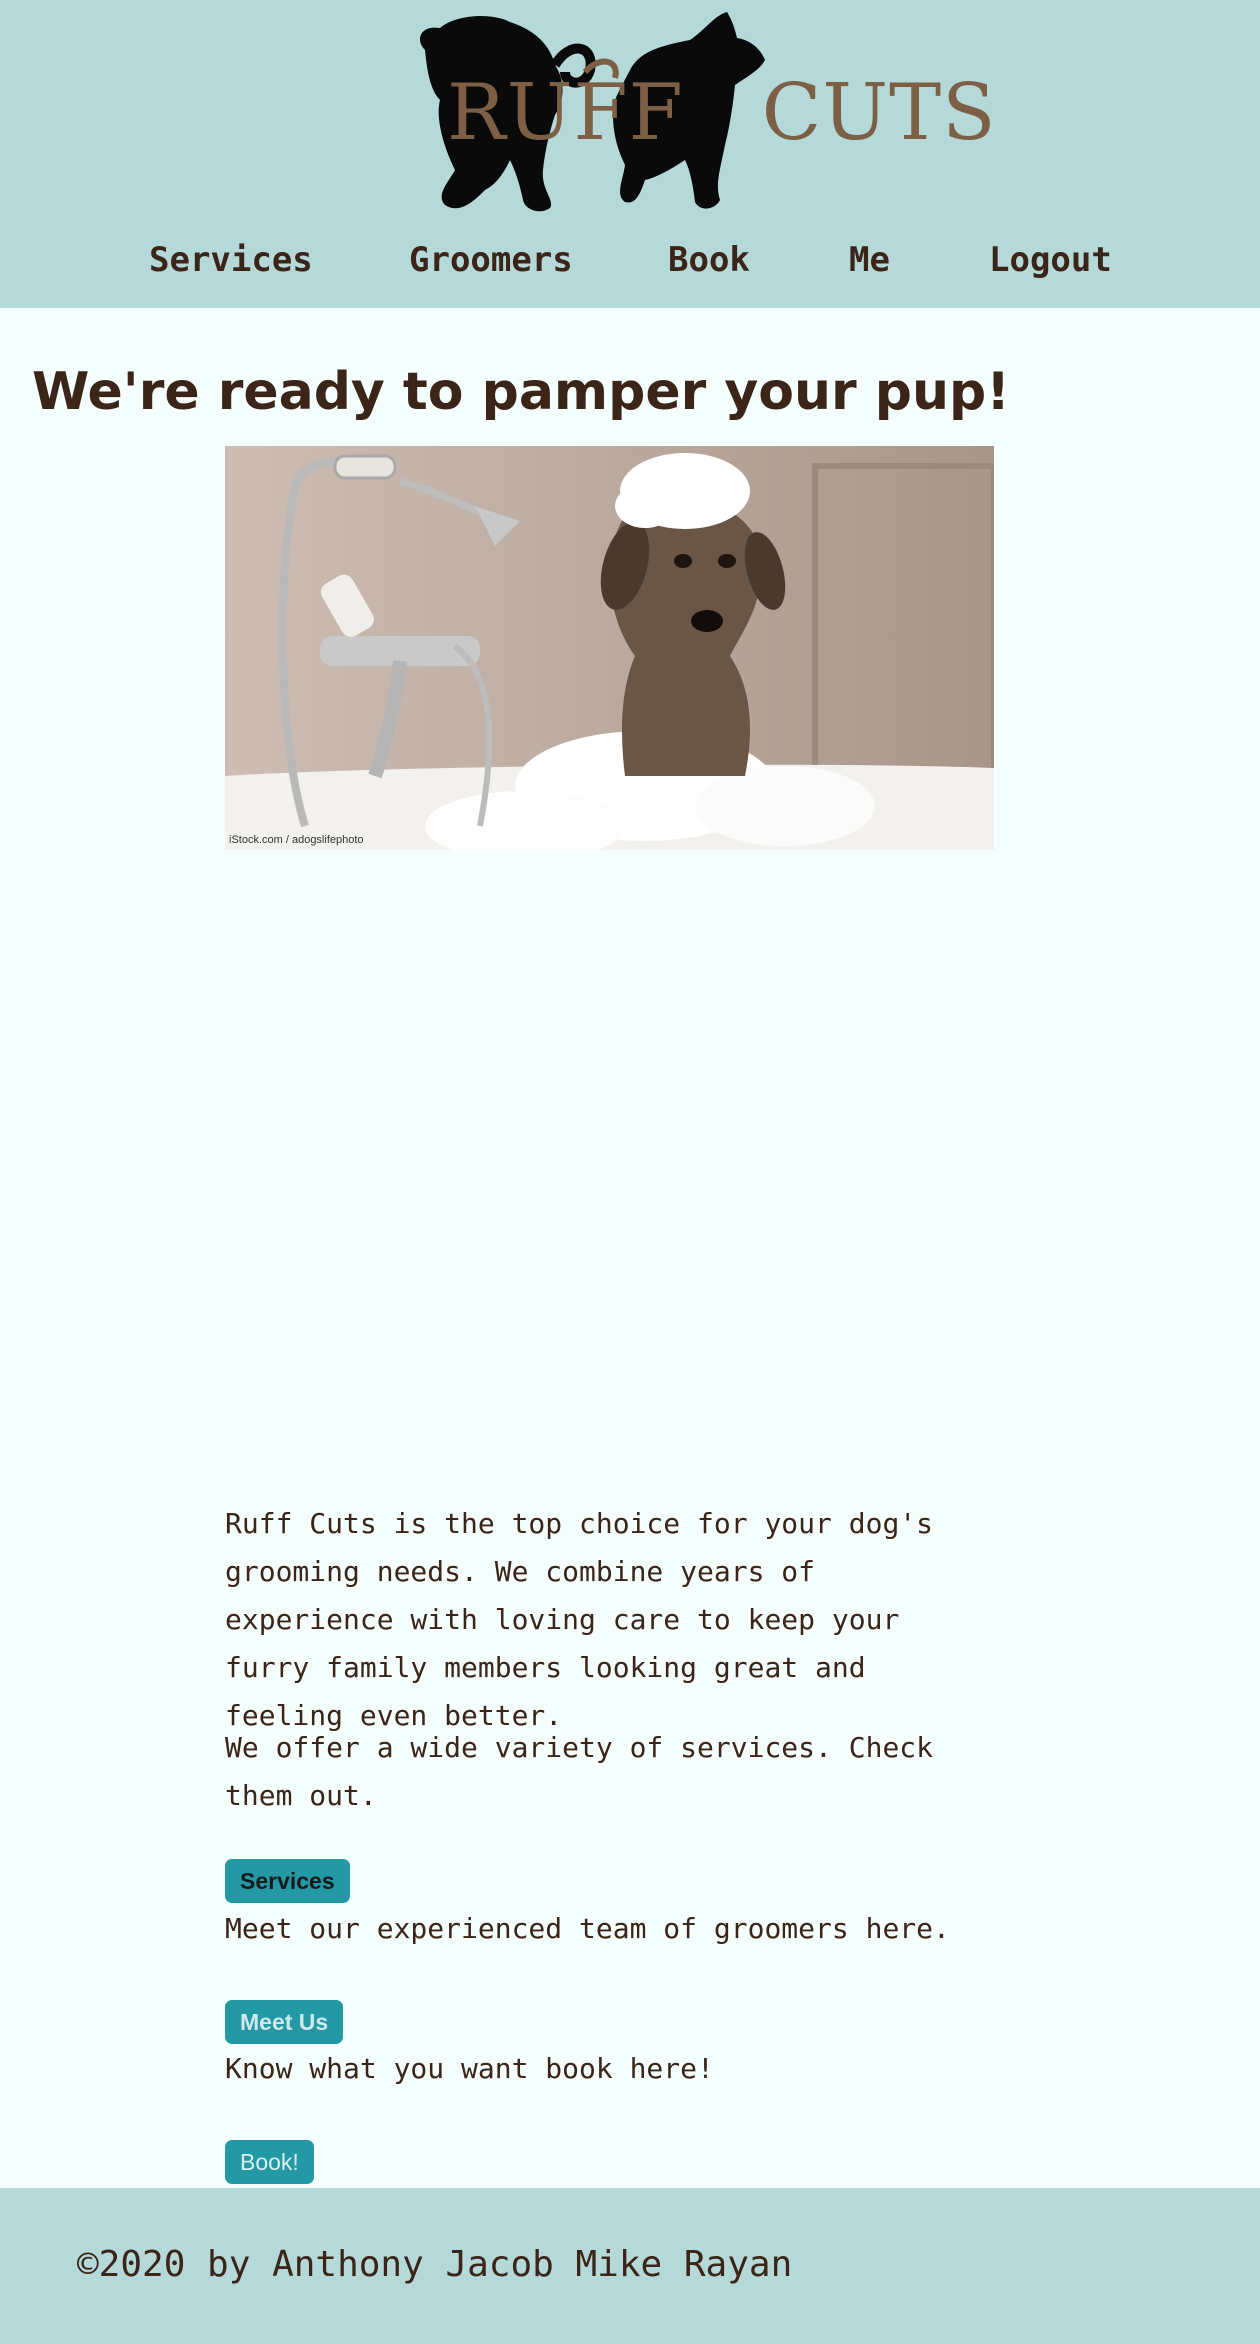 This screenshot has width=1260, height=2344. I want to click on ruff-cuts-logo: RUFF CUTS, so click(705, 112).